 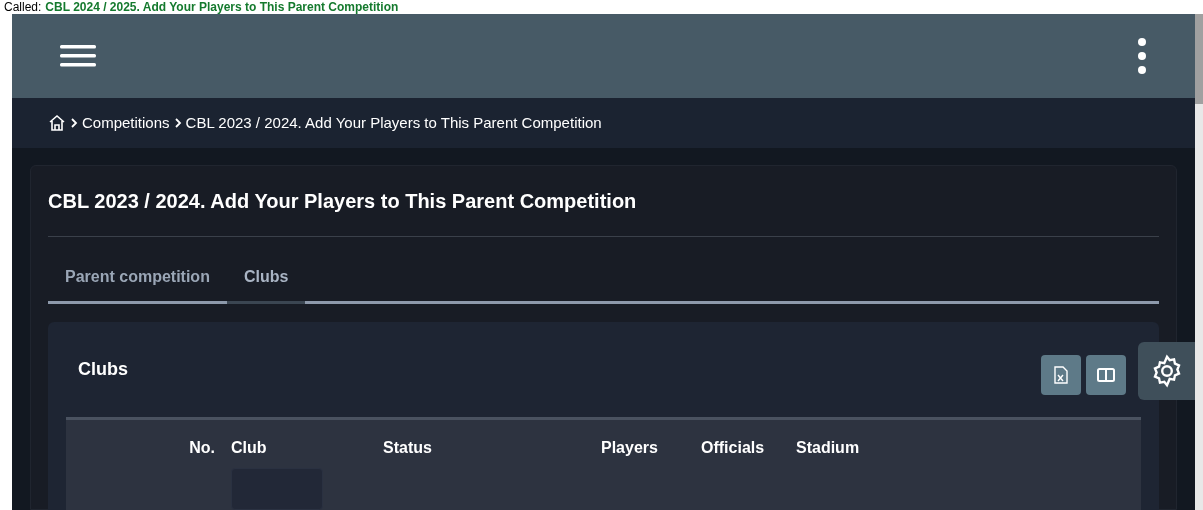 I want to click on panel-title: Clubs, so click(x=102, y=369).